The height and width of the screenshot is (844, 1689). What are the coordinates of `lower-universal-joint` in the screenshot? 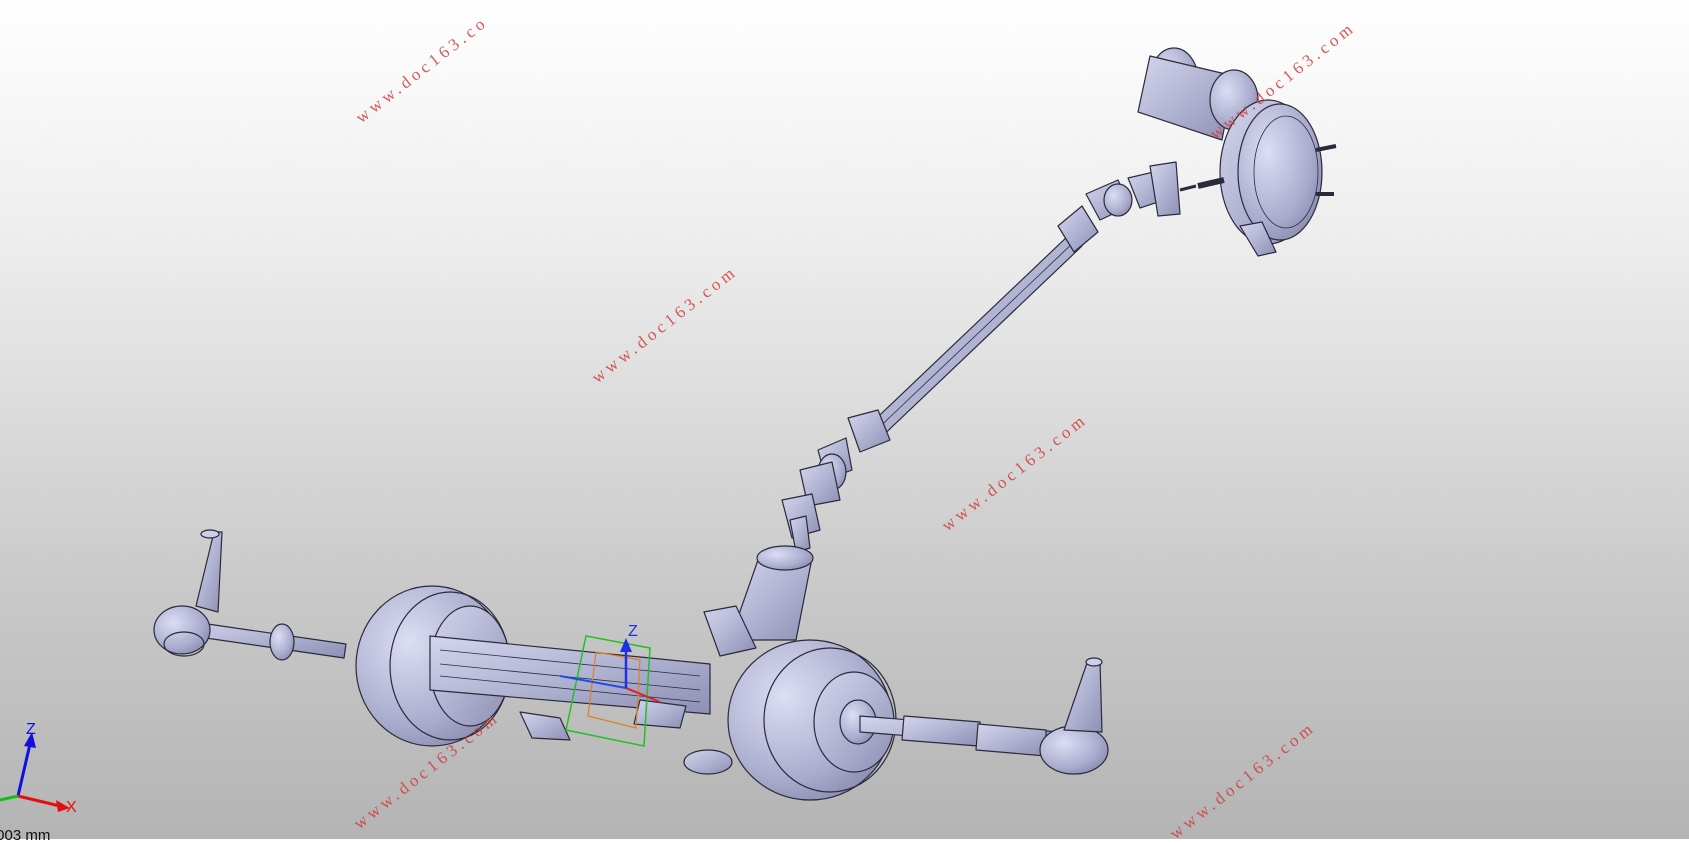 It's located at (836, 486).